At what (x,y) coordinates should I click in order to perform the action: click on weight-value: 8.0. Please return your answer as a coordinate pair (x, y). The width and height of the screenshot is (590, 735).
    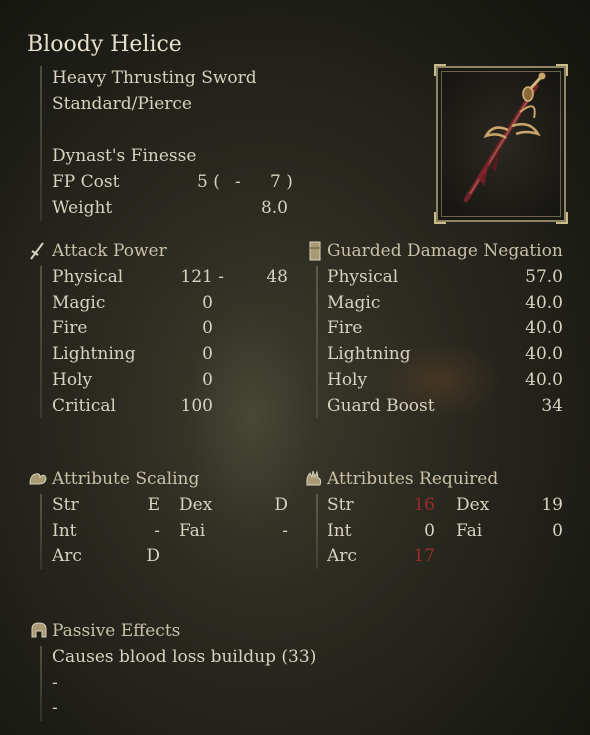
    Looking at the image, I should click on (274, 208).